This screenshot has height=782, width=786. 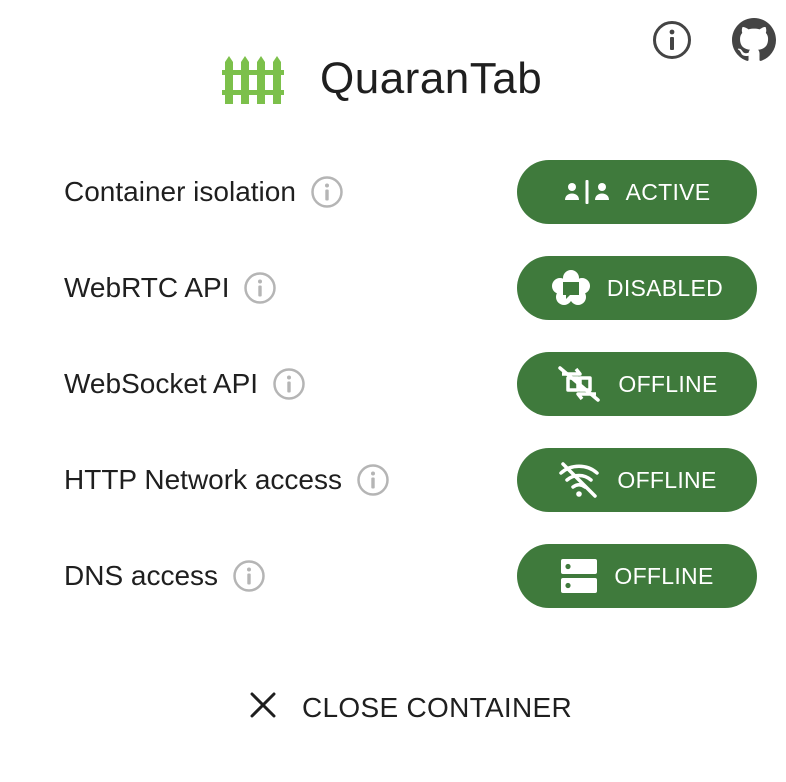 I want to click on setting-row-container-isolation: Container isolation ACTIVE, so click(x=393, y=192).